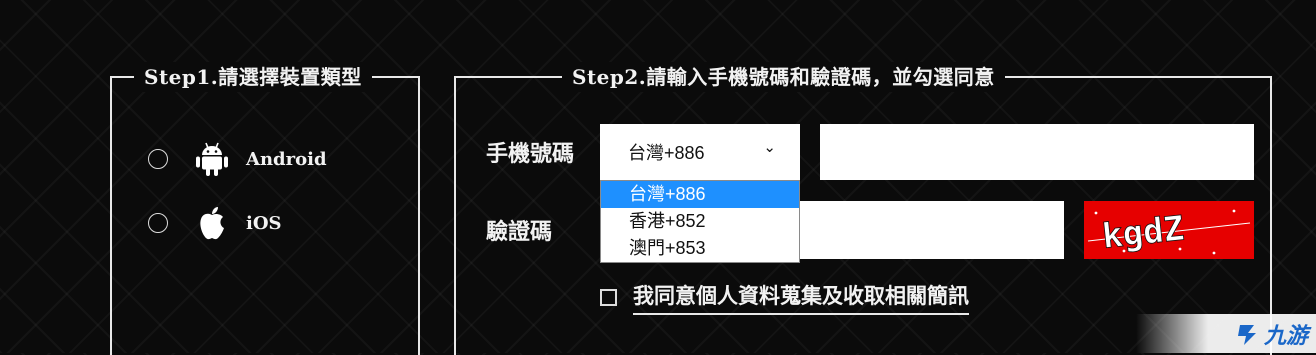 Image resolution: width=1316 pixels, height=355 pixels. Describe the element at coordinates (1285, 336) in the screenshot. I see `watermark-text: 九游` at that location.